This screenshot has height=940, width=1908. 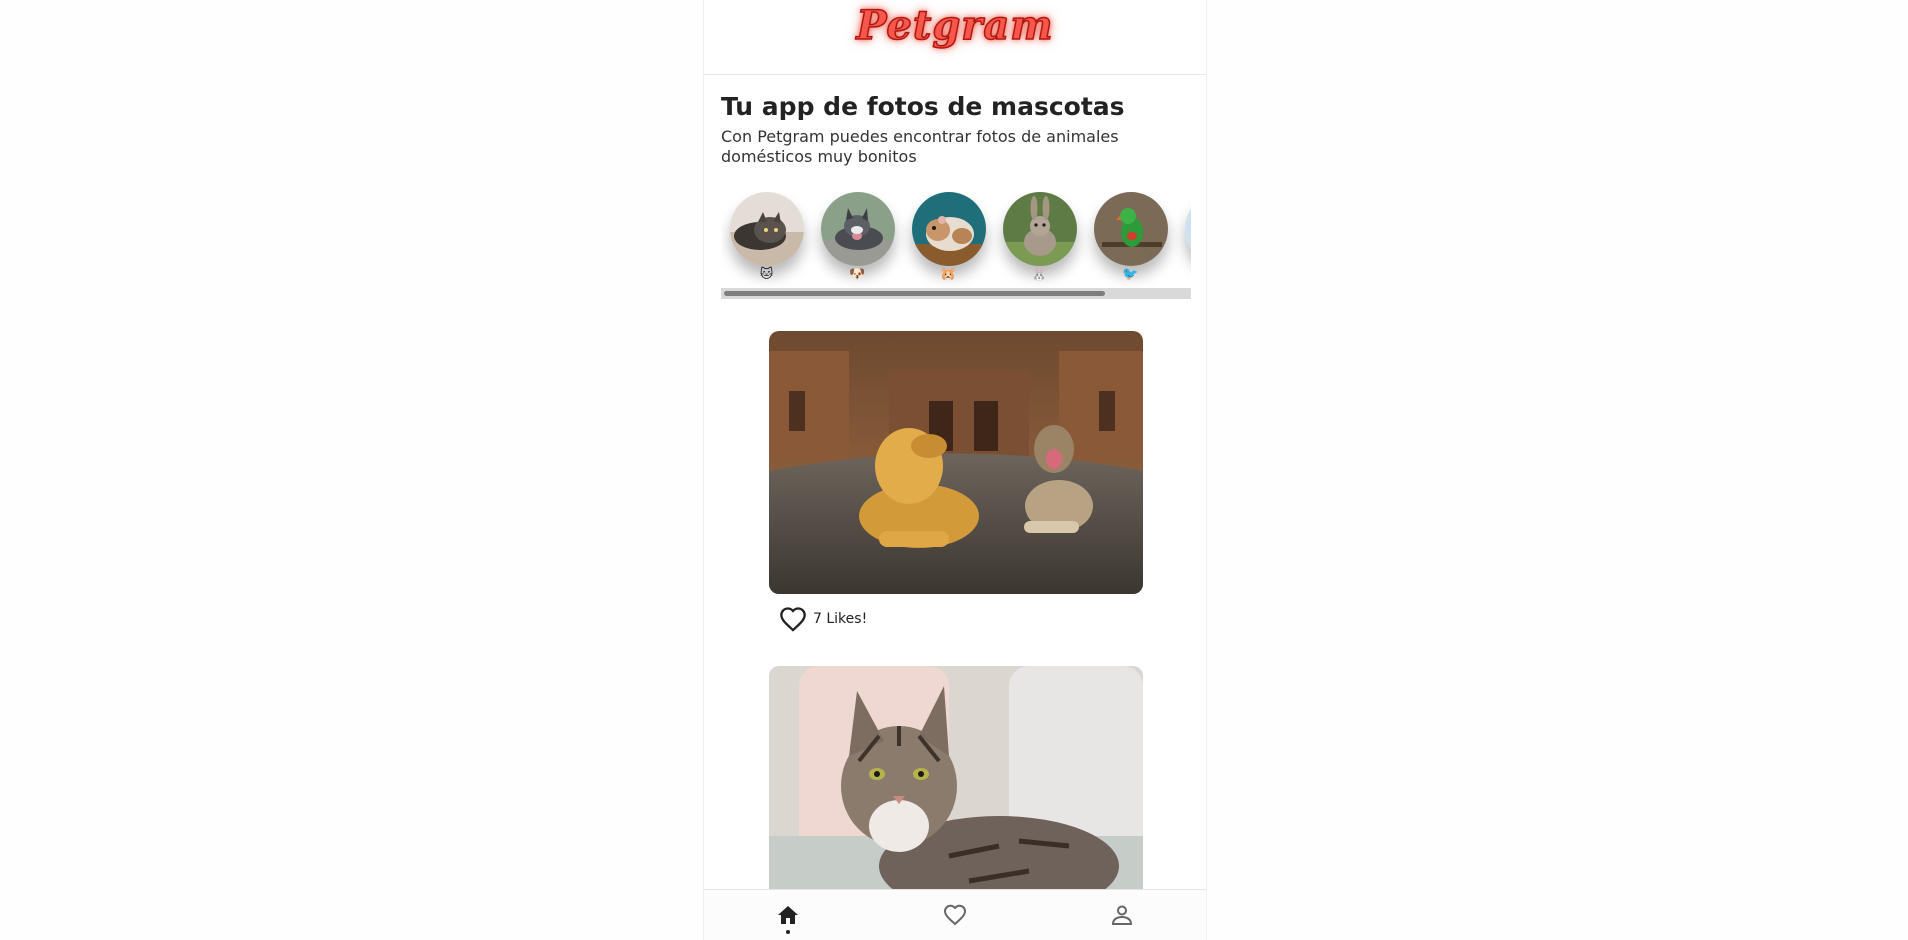 I want to click on category-more, so click(x=1183, y=237).